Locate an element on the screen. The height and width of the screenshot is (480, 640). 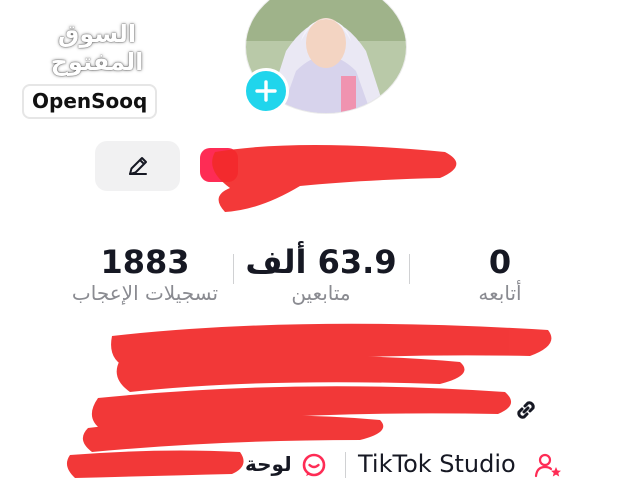
edit-profile-button is located at coordinates (137, 166).